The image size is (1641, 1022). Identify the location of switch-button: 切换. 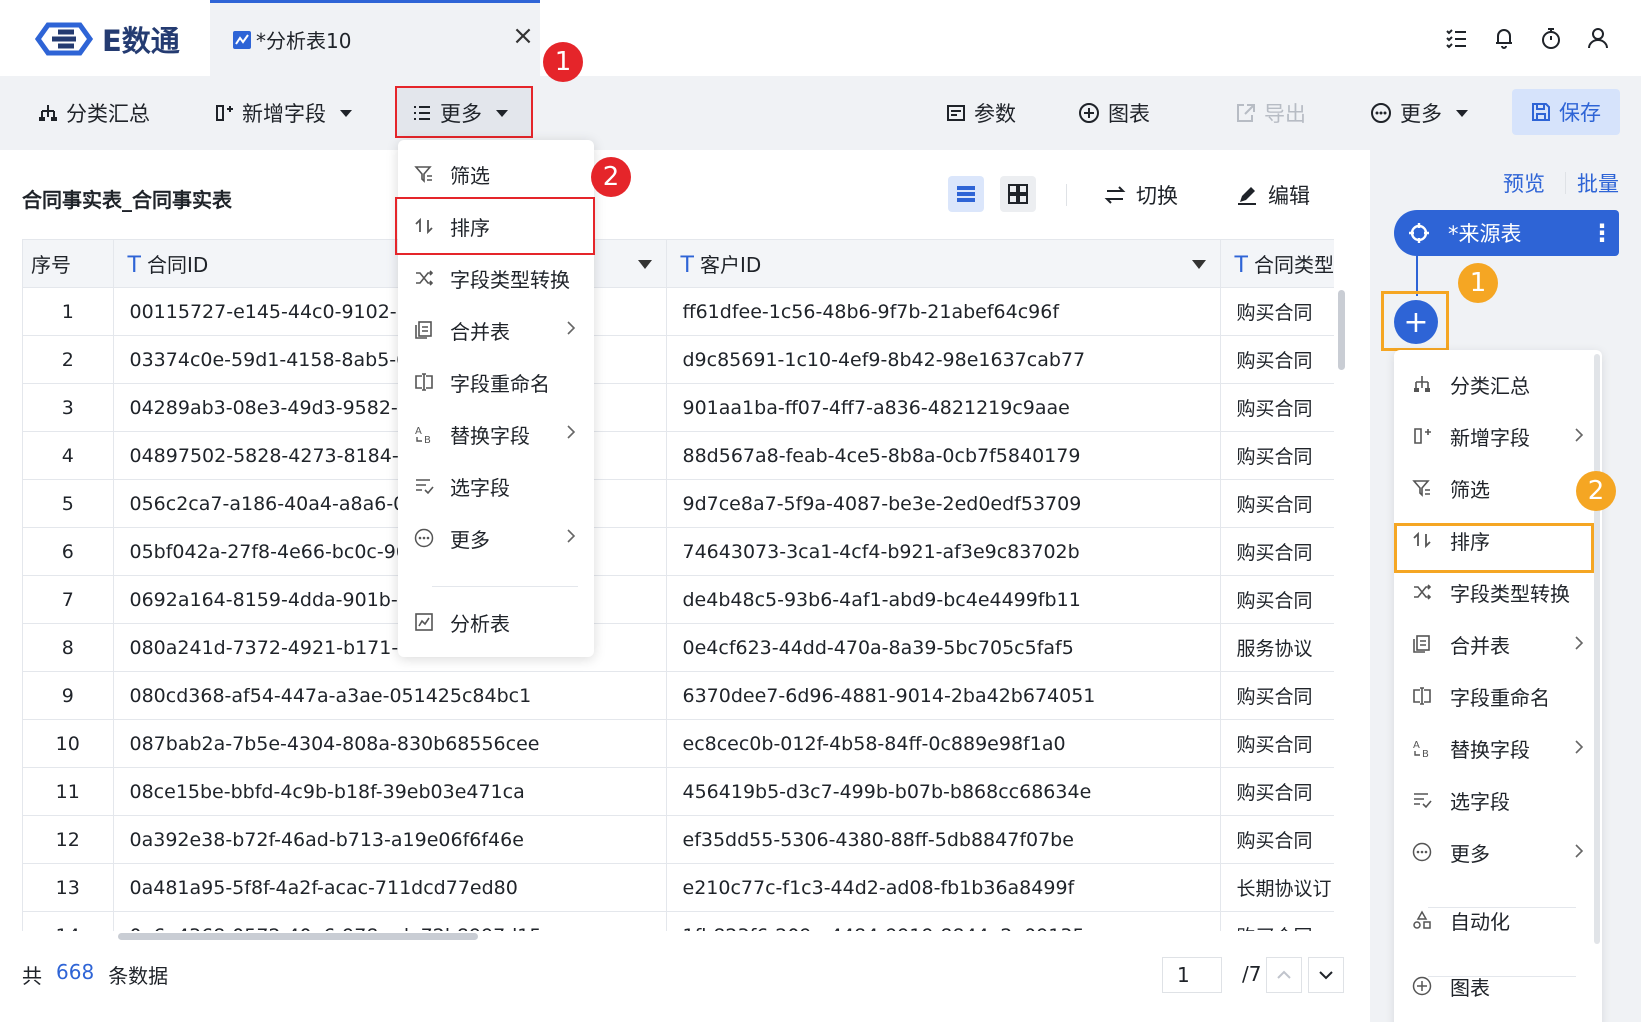
(1141, 195).